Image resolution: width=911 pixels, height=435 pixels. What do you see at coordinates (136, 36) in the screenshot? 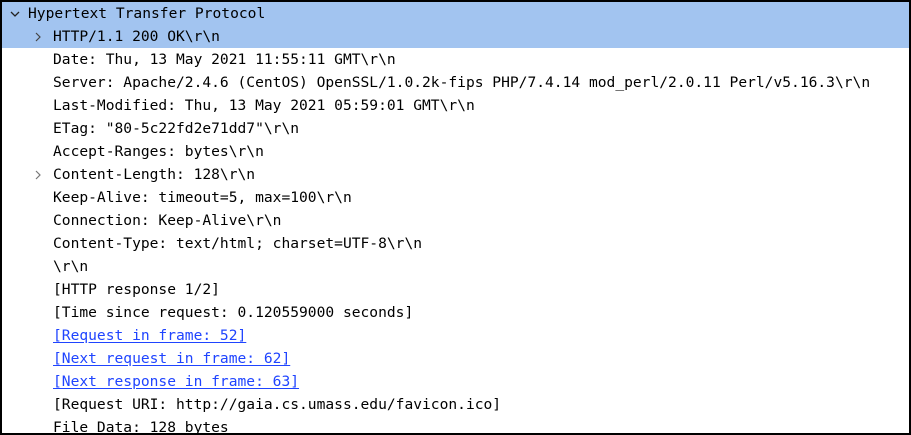
I see `tree-item-label: HTTP/1.1 200 OK\r\n` at bounding box center [136, 36].